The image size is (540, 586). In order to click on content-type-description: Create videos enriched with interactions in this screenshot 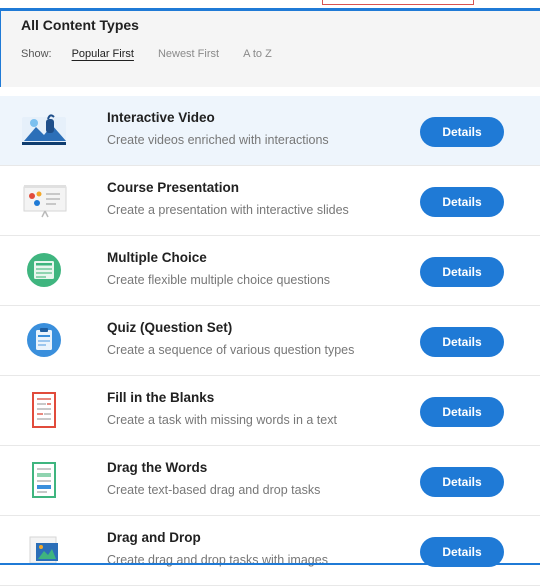, I will do `click(218, 140)`.